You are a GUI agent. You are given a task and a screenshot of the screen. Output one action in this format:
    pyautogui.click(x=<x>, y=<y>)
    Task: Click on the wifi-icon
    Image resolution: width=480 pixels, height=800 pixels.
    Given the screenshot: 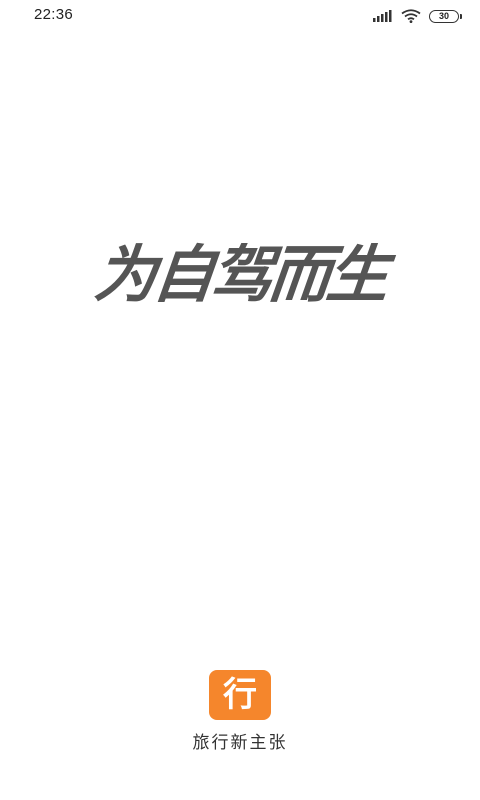 What is the action you would take?
    pyautogui.click(x=411, y=16)
    